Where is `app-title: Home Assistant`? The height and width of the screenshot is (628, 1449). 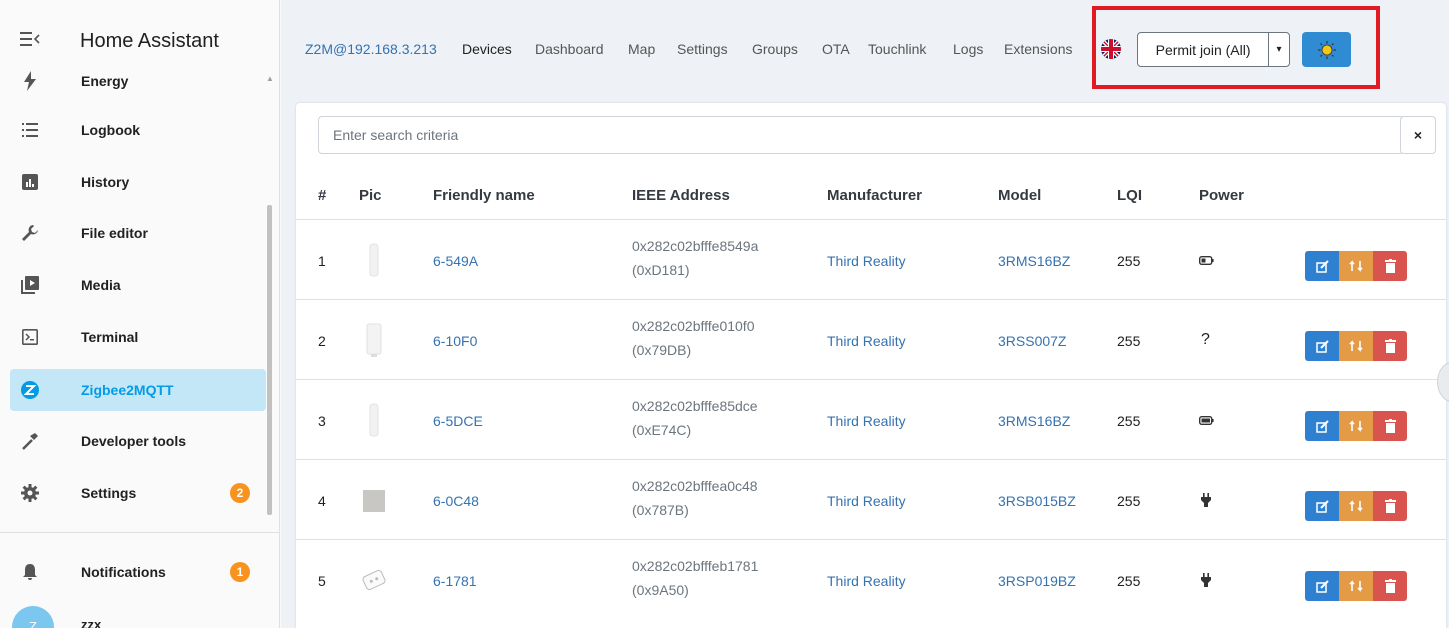
app-title: Home Assistant is located at coordinates (149, 41).